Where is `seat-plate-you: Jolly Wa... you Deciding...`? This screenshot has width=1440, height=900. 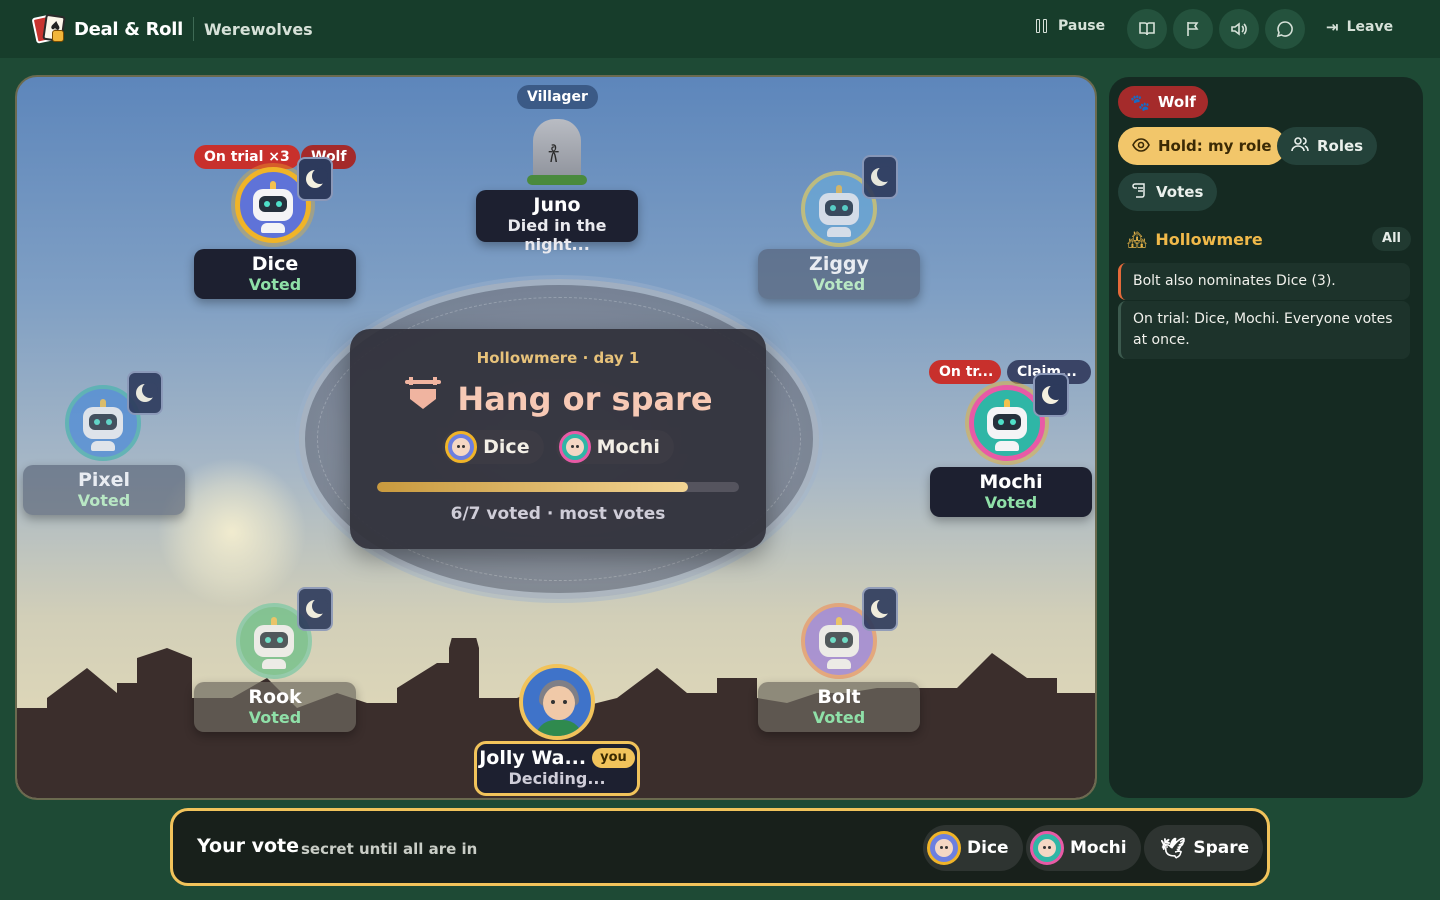
seat-plate-you: Jolly Wa... you Deciding... is located at coordinates (557, 768).